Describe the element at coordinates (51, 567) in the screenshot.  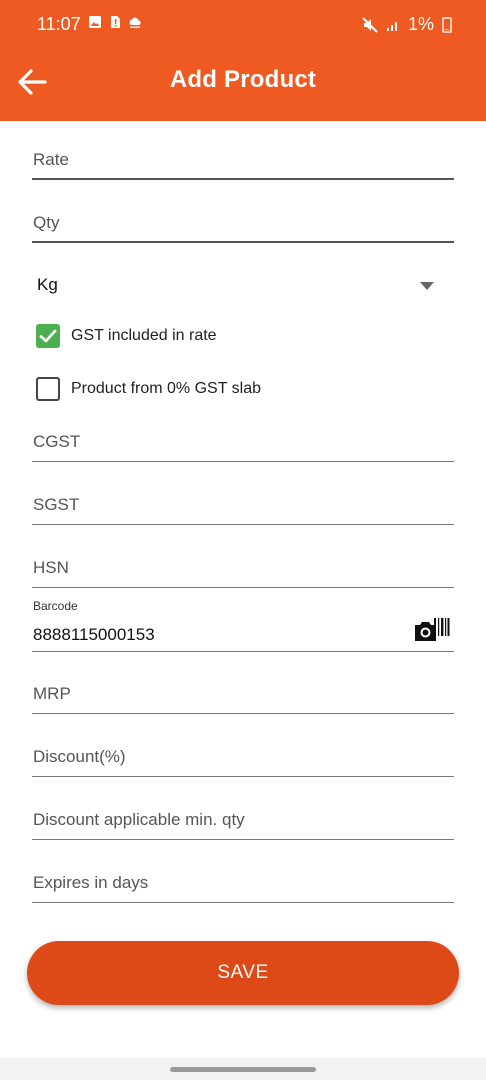
I see `hsn-placeholder: HSN` at that location.